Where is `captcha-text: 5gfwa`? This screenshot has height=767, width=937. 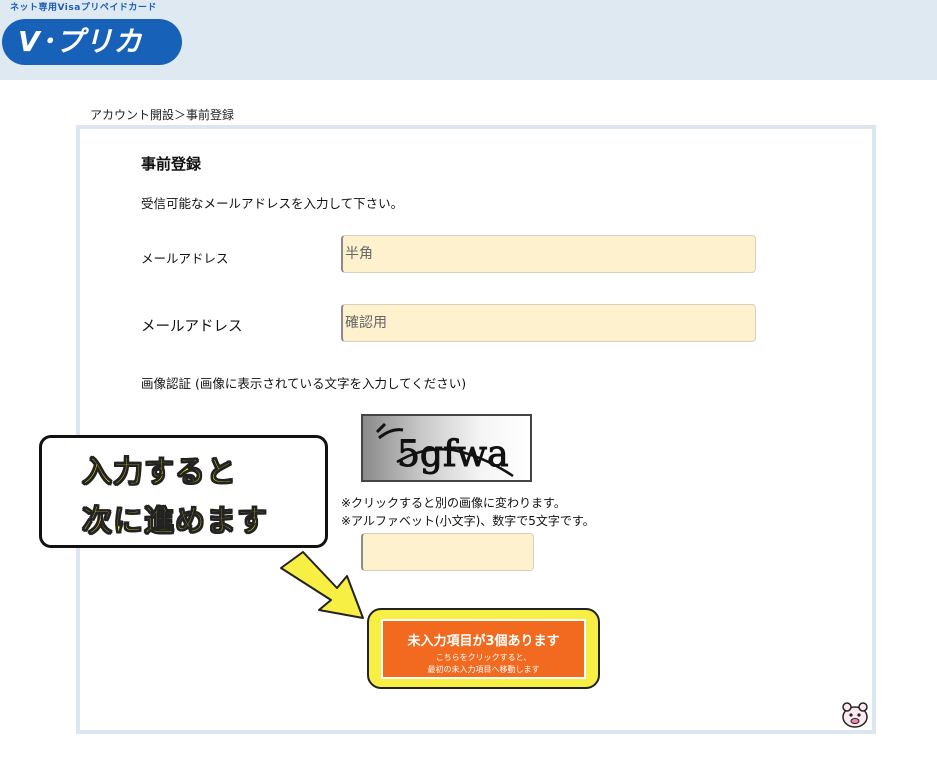
captcha-text: 5gfwa is located at coordinates (453, 454).